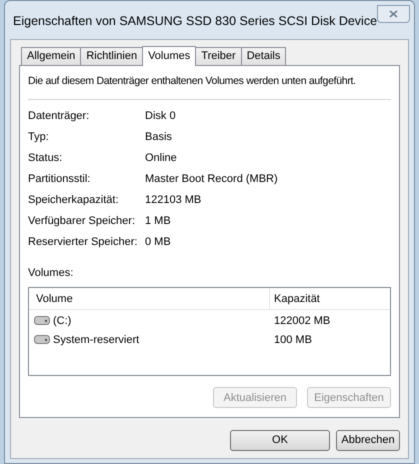  What do you see at coordinates (368, 440) in the screenshot?
I see `dialog-button: Abbrechen` at bounding box center [368, 440].